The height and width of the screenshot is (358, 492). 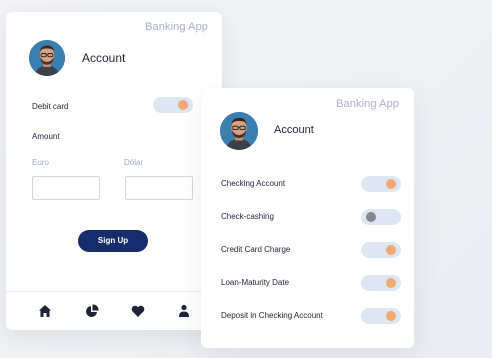 I want to click on deposit-checking-toggle, so click(x=381, y=316).